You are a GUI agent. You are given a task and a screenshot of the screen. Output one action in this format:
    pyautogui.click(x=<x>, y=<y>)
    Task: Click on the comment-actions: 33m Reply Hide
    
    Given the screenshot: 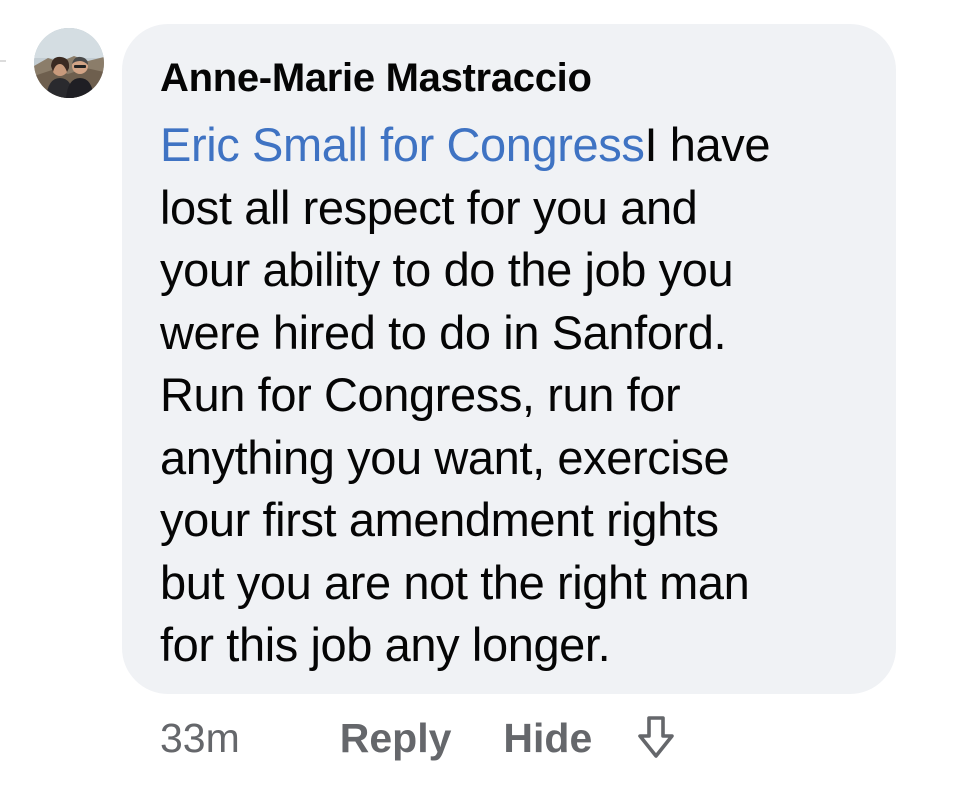 What is the action you would take?
    pyautogui.click(x=418, y=738)
    